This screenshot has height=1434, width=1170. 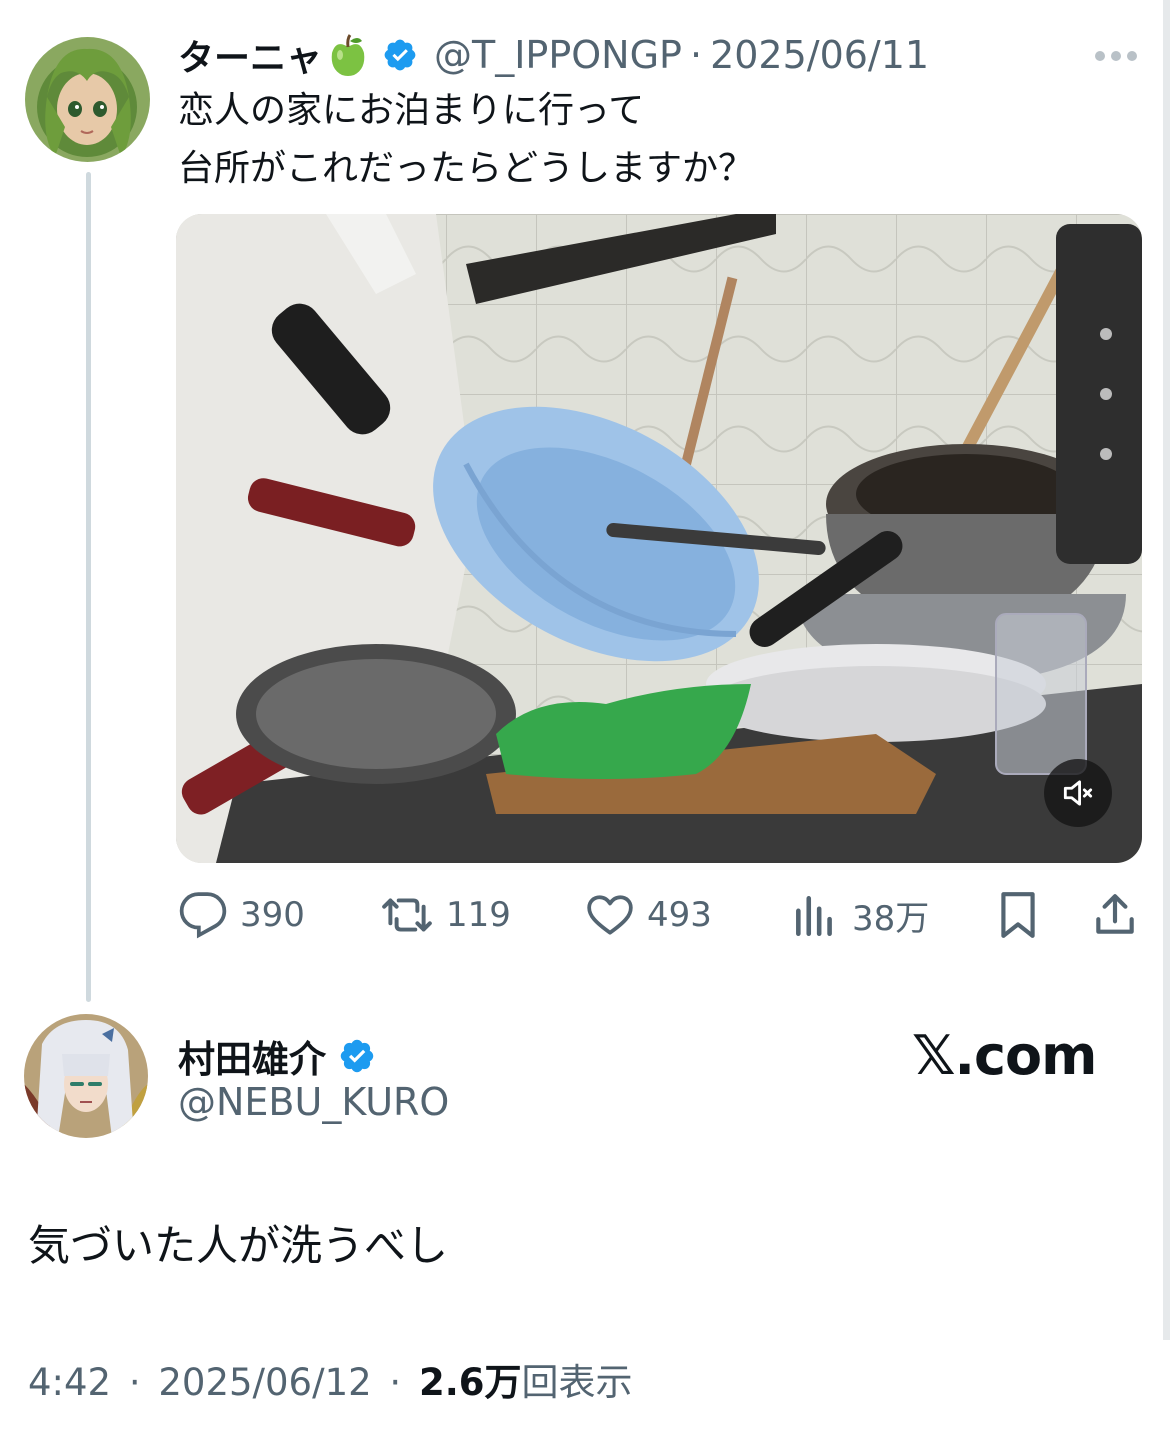 I want to click on mute-toggle-button, so click(x=1078, y=793).